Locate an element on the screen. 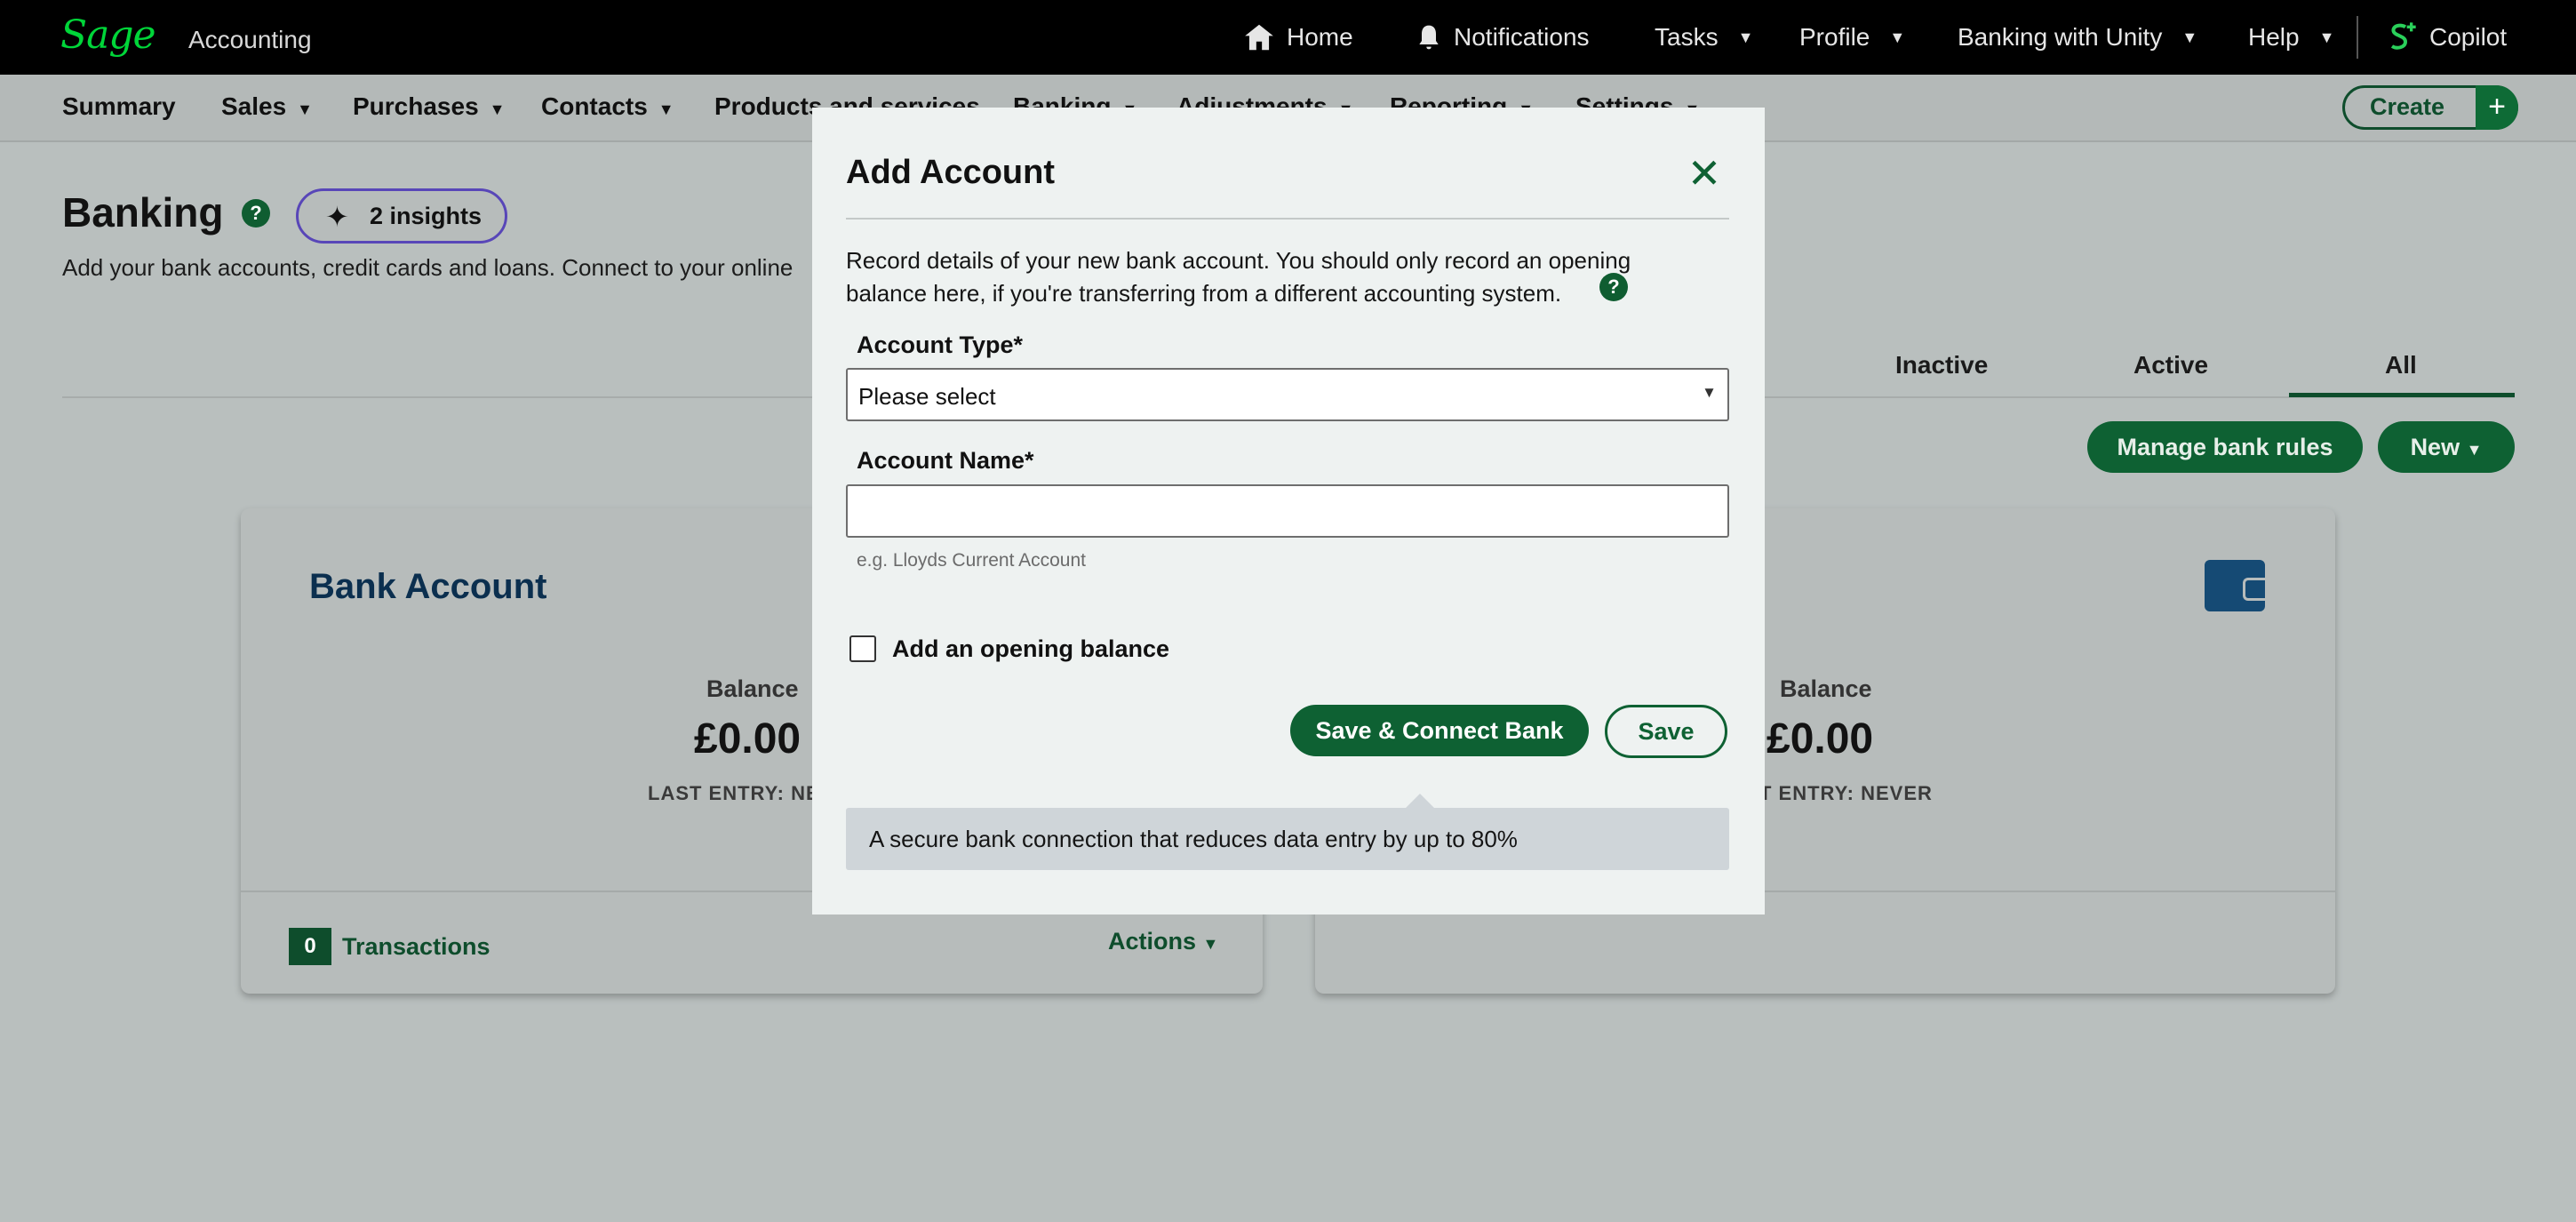 The image size is (2576, 1222). nav-notifications-label: Notifications is located at coordinates (1522, 37).